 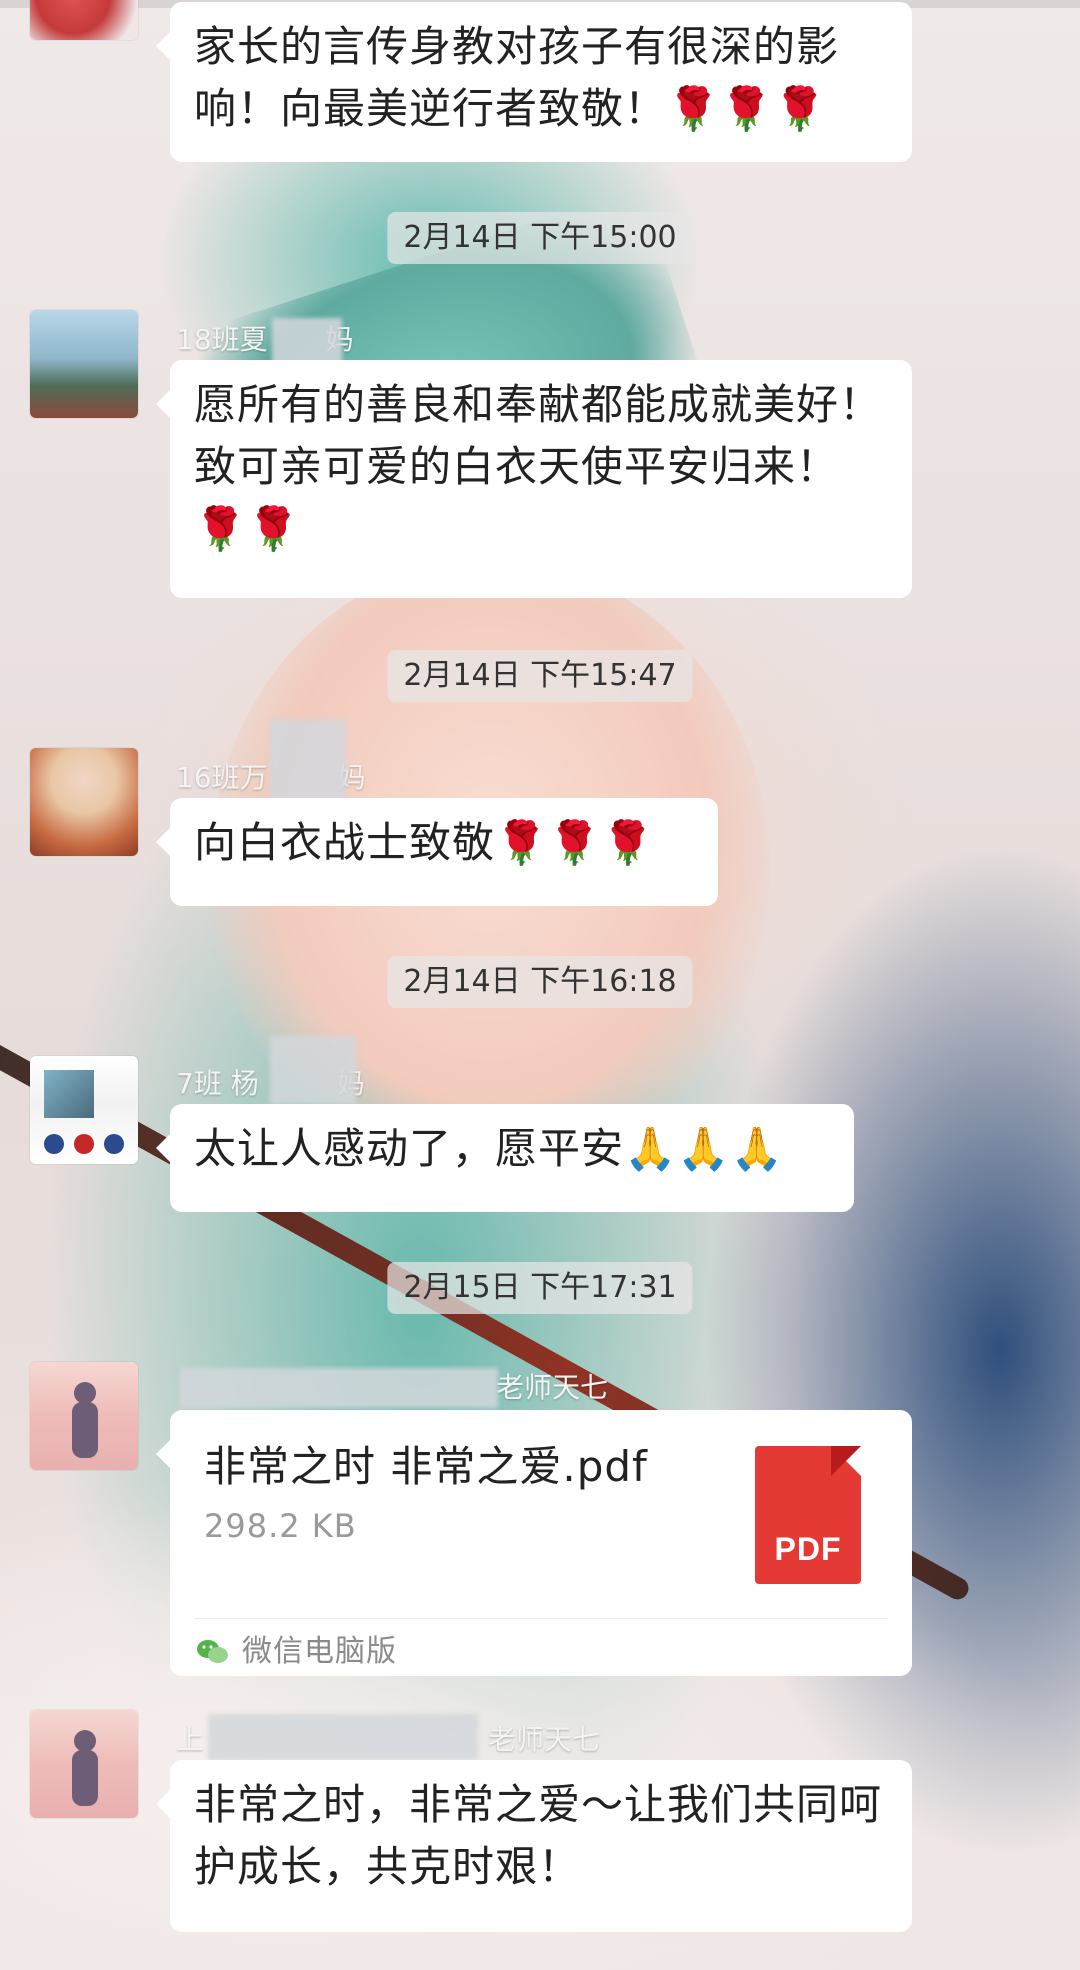 I want to click on pdf-file-icon: PDF, so click(x=808, y=1515).